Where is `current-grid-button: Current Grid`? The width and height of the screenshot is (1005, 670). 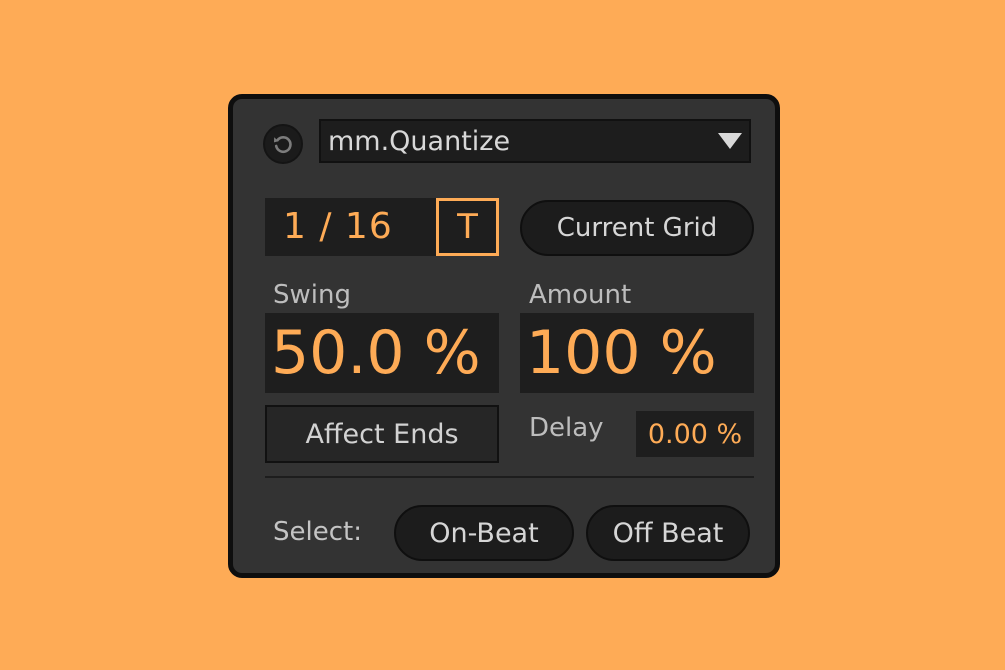
current-grid-button: Current Grid is located at coordinates (637, 228).